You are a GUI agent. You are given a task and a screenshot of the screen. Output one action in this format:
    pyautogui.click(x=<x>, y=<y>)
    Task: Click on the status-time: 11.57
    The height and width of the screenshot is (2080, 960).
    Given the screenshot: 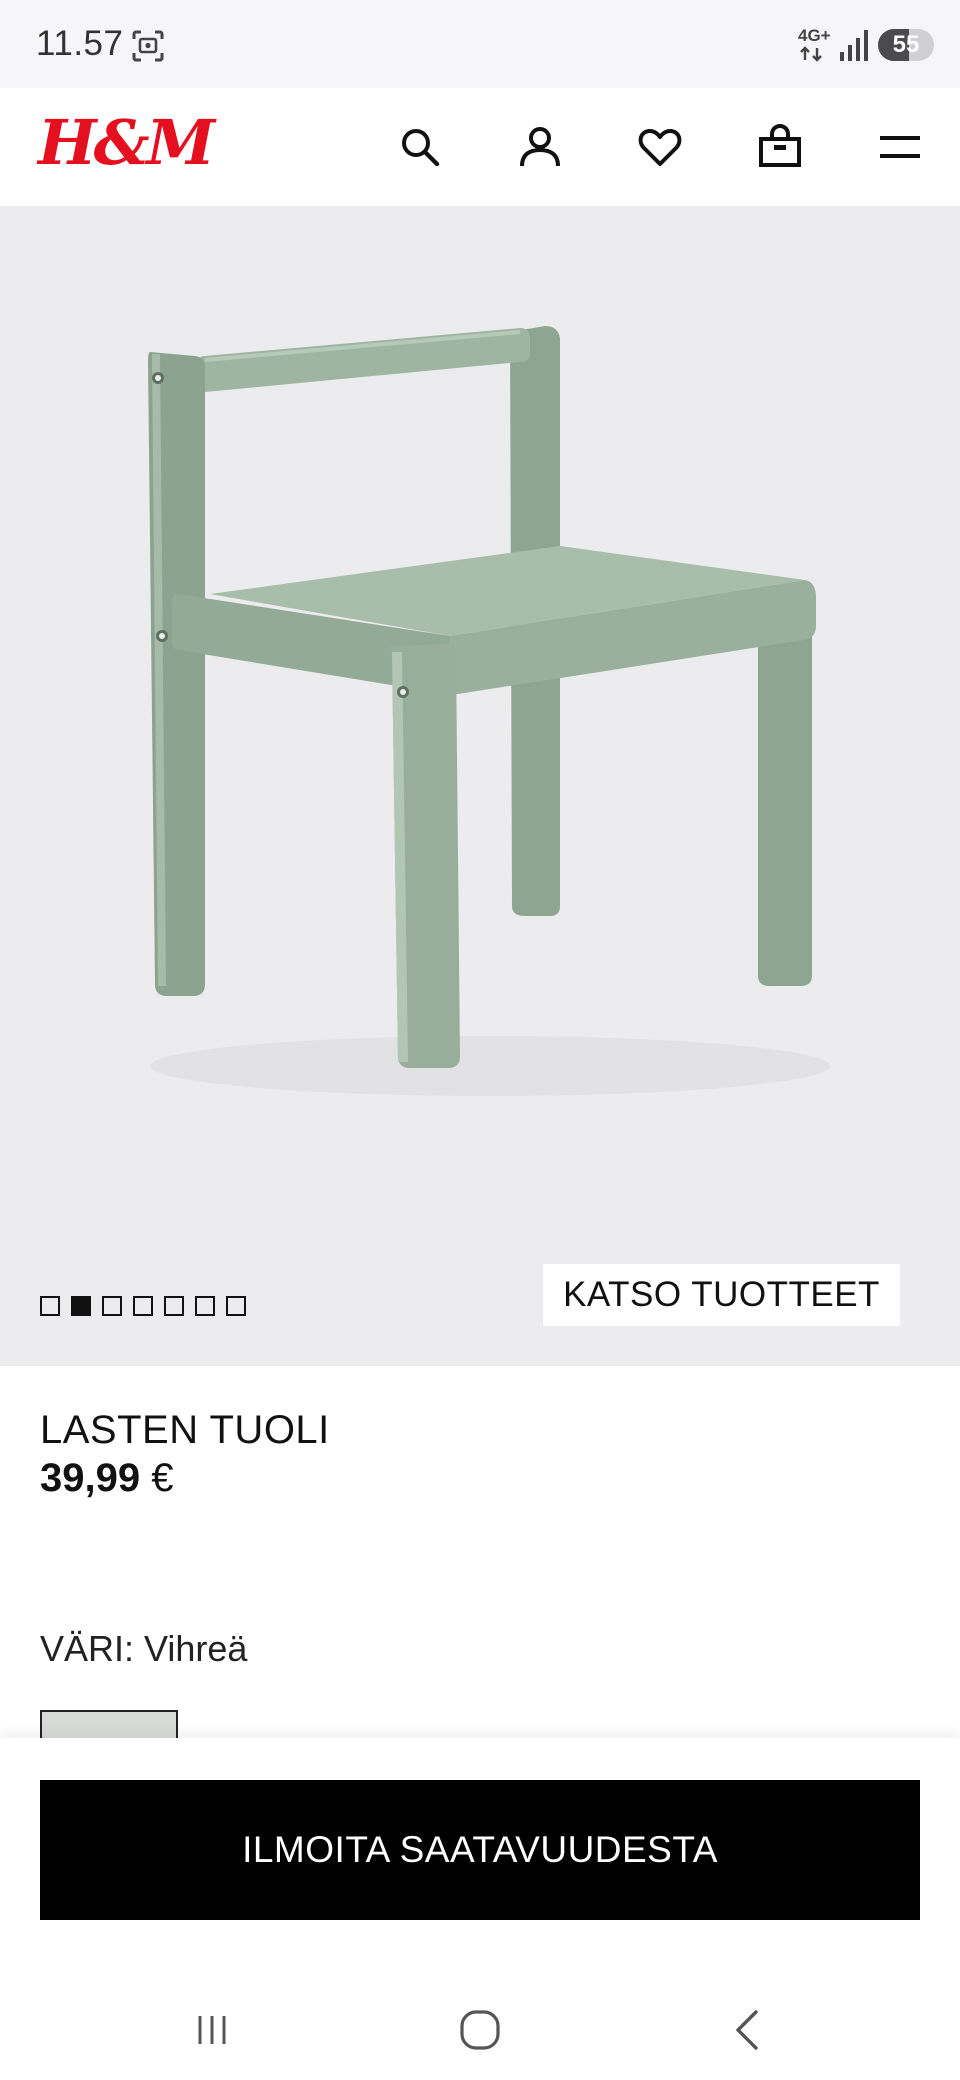 What is the action you would take?
    pyautogui.click(x=80, y=43)
    